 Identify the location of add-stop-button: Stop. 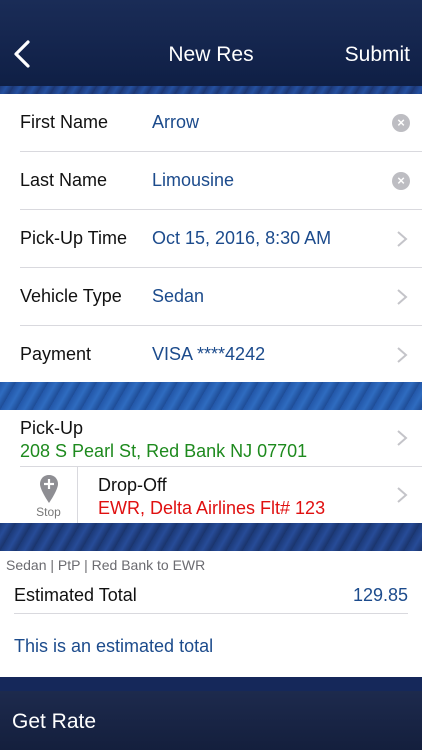
(49, 495).